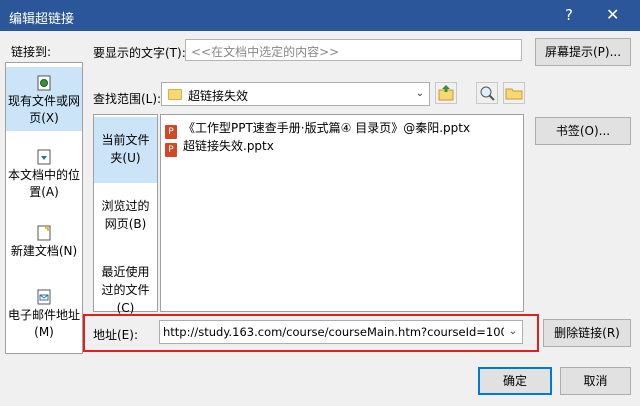 This screenshot has height=406, width=640. I want to click on search-web-icon, so click(487, 93).